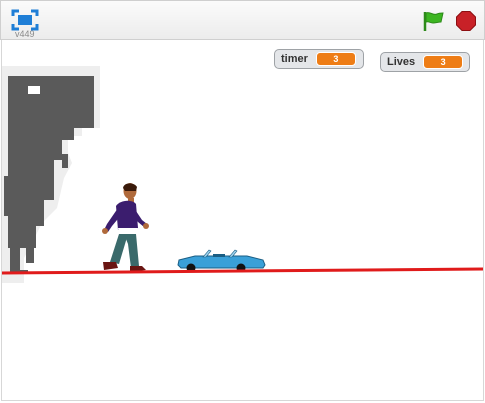 This screenshot has width=485, height=403. I want to click on player-toolbar: v449, so click(242, 20).